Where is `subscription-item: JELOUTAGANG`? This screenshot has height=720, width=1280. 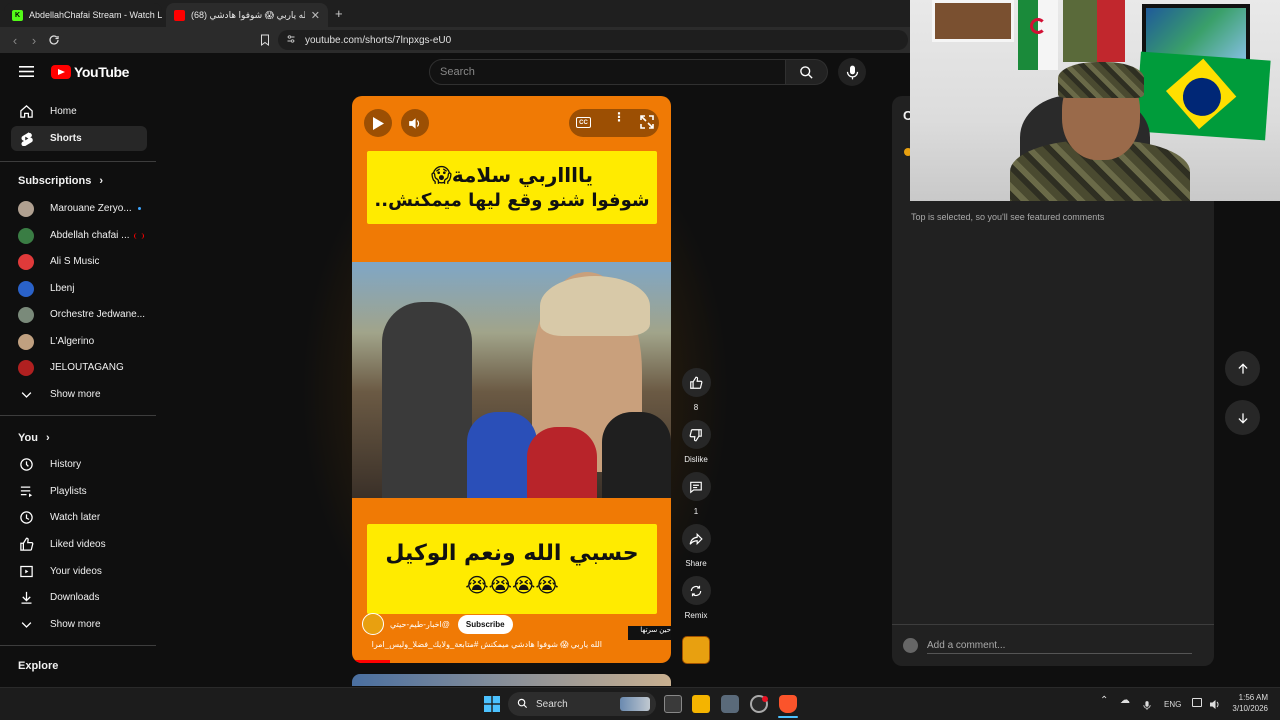
subscription-item: JELOUTAGANG is located at coordinates (79, 367).